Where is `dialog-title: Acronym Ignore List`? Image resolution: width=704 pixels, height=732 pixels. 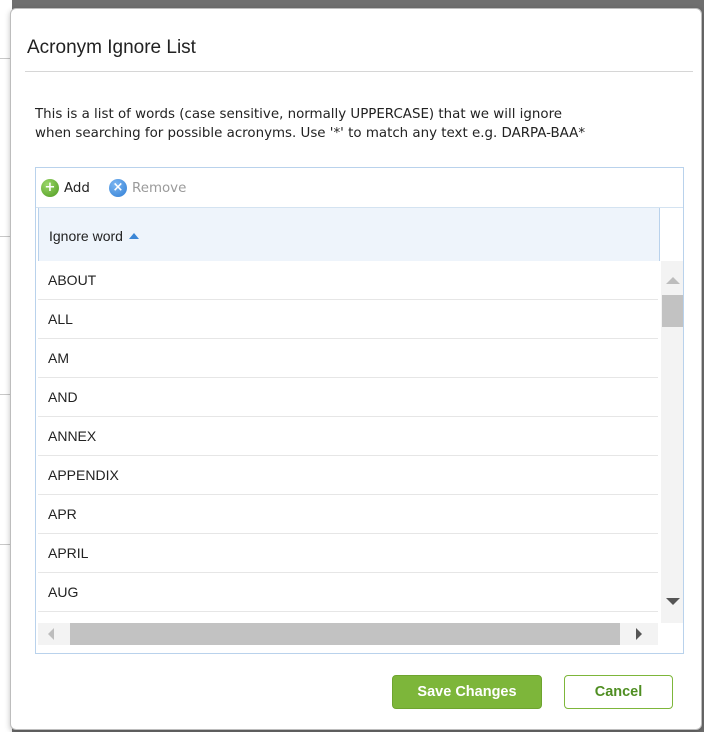 dialog-title: Acronym Ignore List is located at coordinates (111, 47).